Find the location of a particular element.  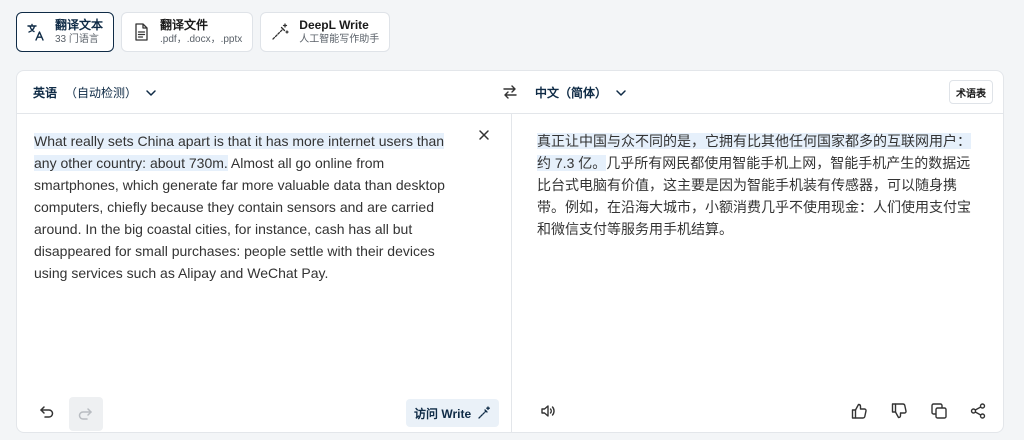

redo-icon is located at coordinates (86, 414).